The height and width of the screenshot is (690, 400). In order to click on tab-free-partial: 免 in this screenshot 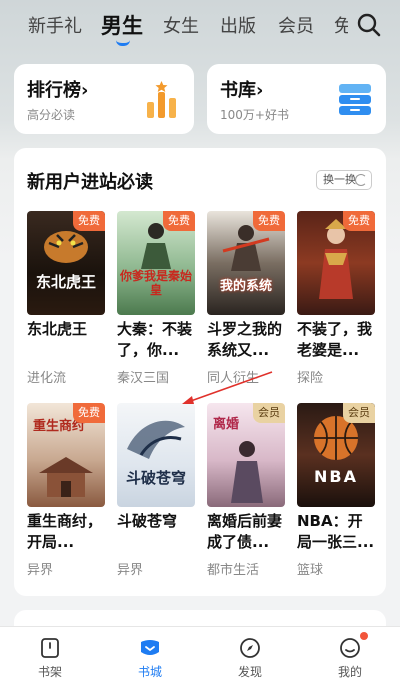, I will do `click(341, 25)`.